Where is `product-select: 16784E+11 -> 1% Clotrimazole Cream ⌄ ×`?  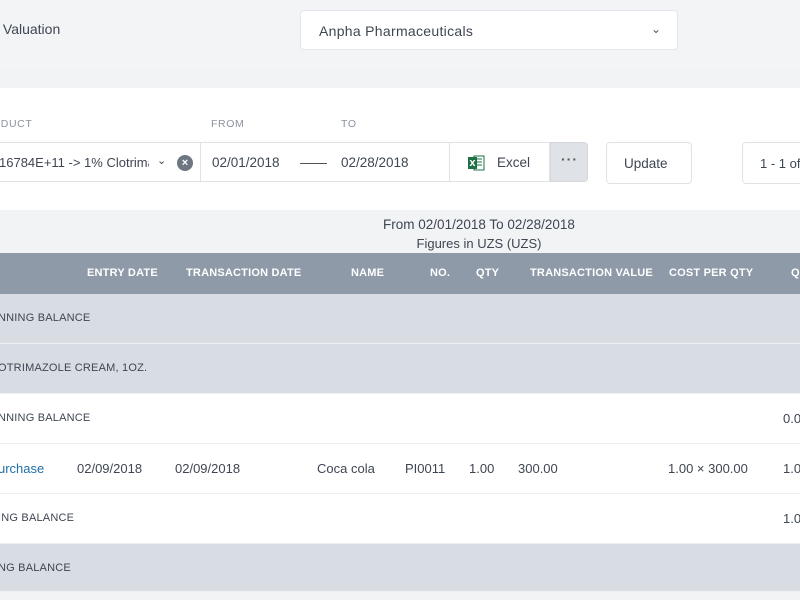 product-select: 16784E+11 -> 1% Clotrimazole Cream ⌄ × is located at coordinates (100, 162).